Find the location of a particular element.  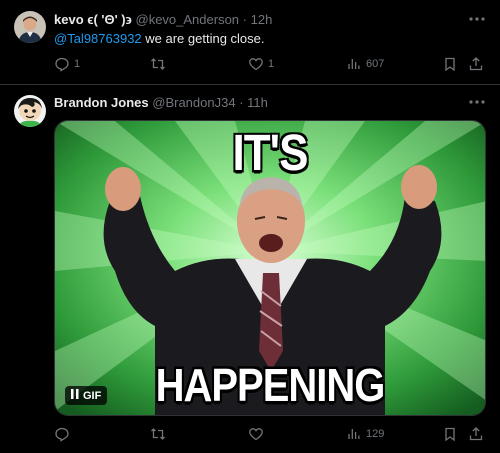

mention-link: @Tal98763932 is located at coordinates (98, 38).